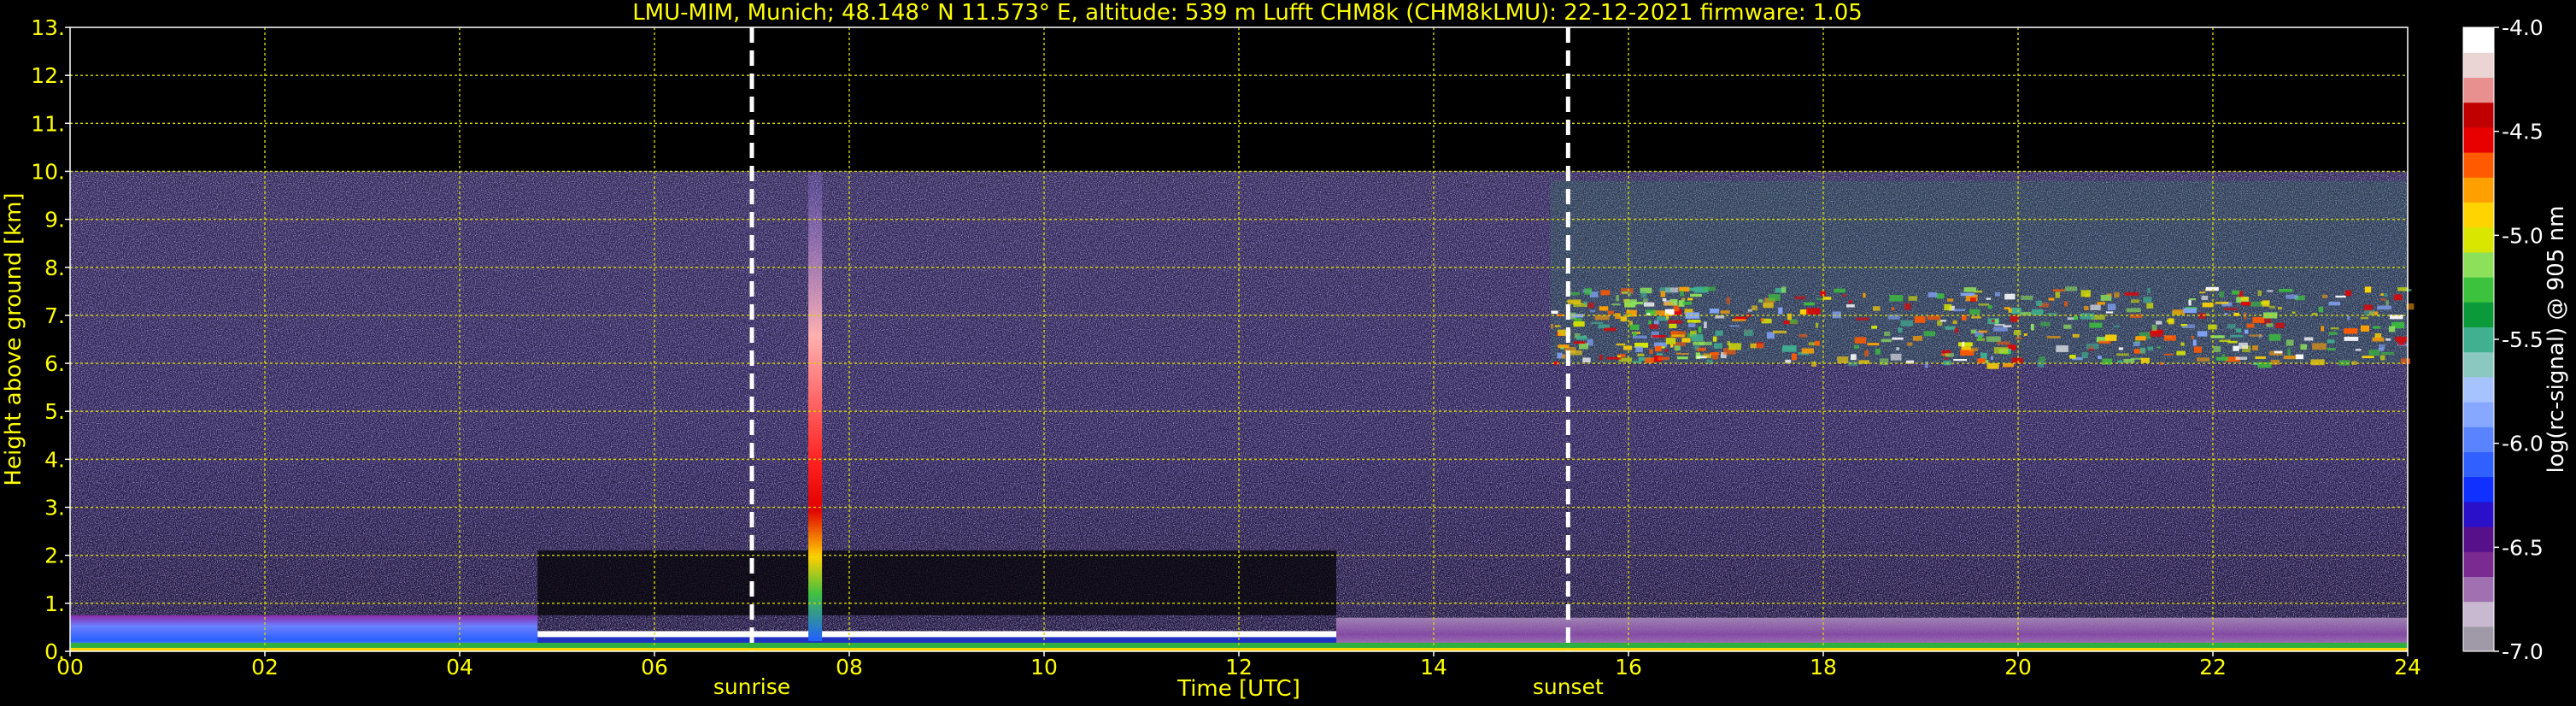  I want to click on y-tick-label: 2., so click(54, 556).